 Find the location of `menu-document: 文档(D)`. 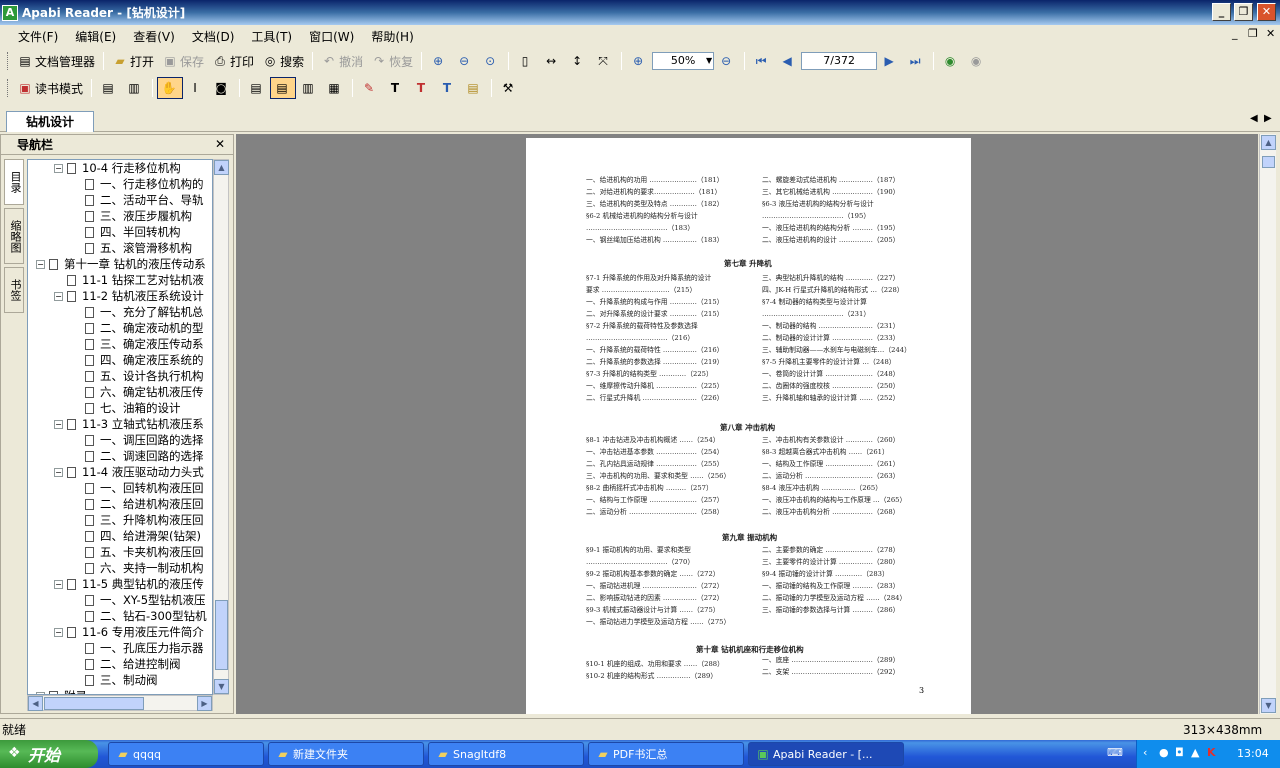

menu-document: 文档(D) is located at coordinates (213, 36).